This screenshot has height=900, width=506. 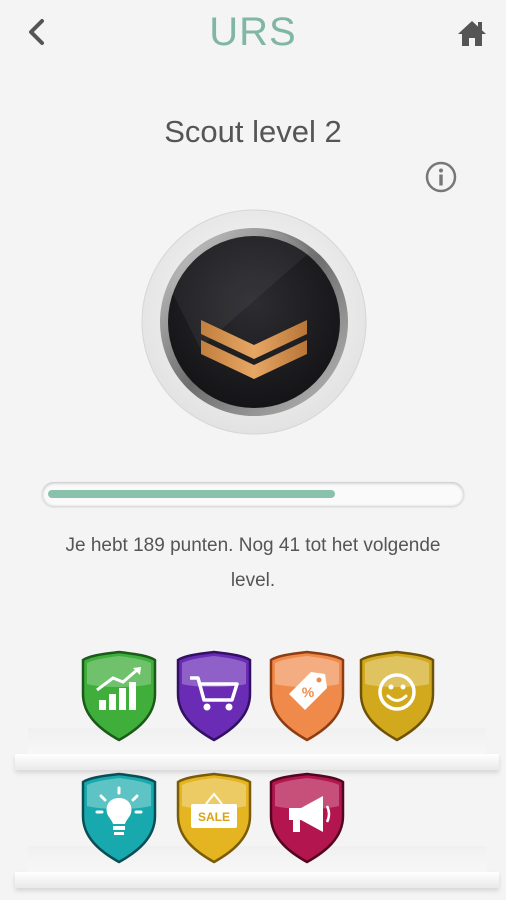 I want to click on progress-fill, so click(x=191, y=494).